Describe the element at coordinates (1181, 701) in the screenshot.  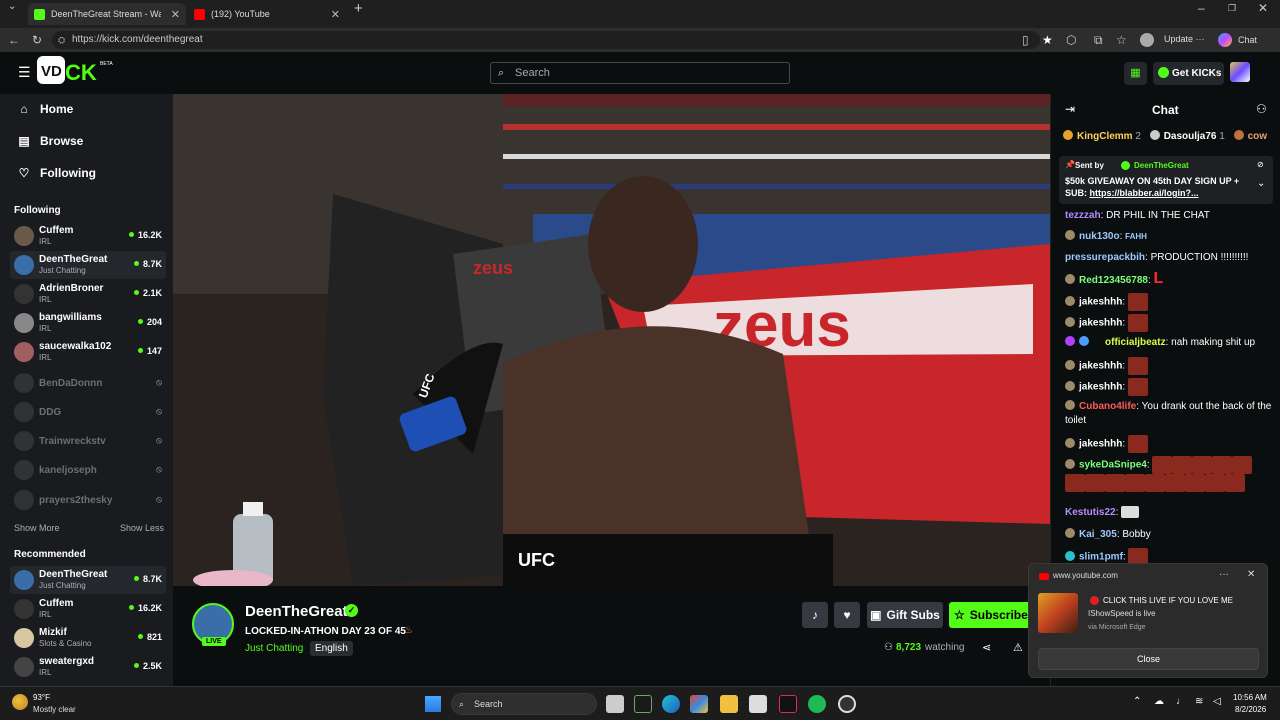
I see `microphone-icon: ♩` at that location.